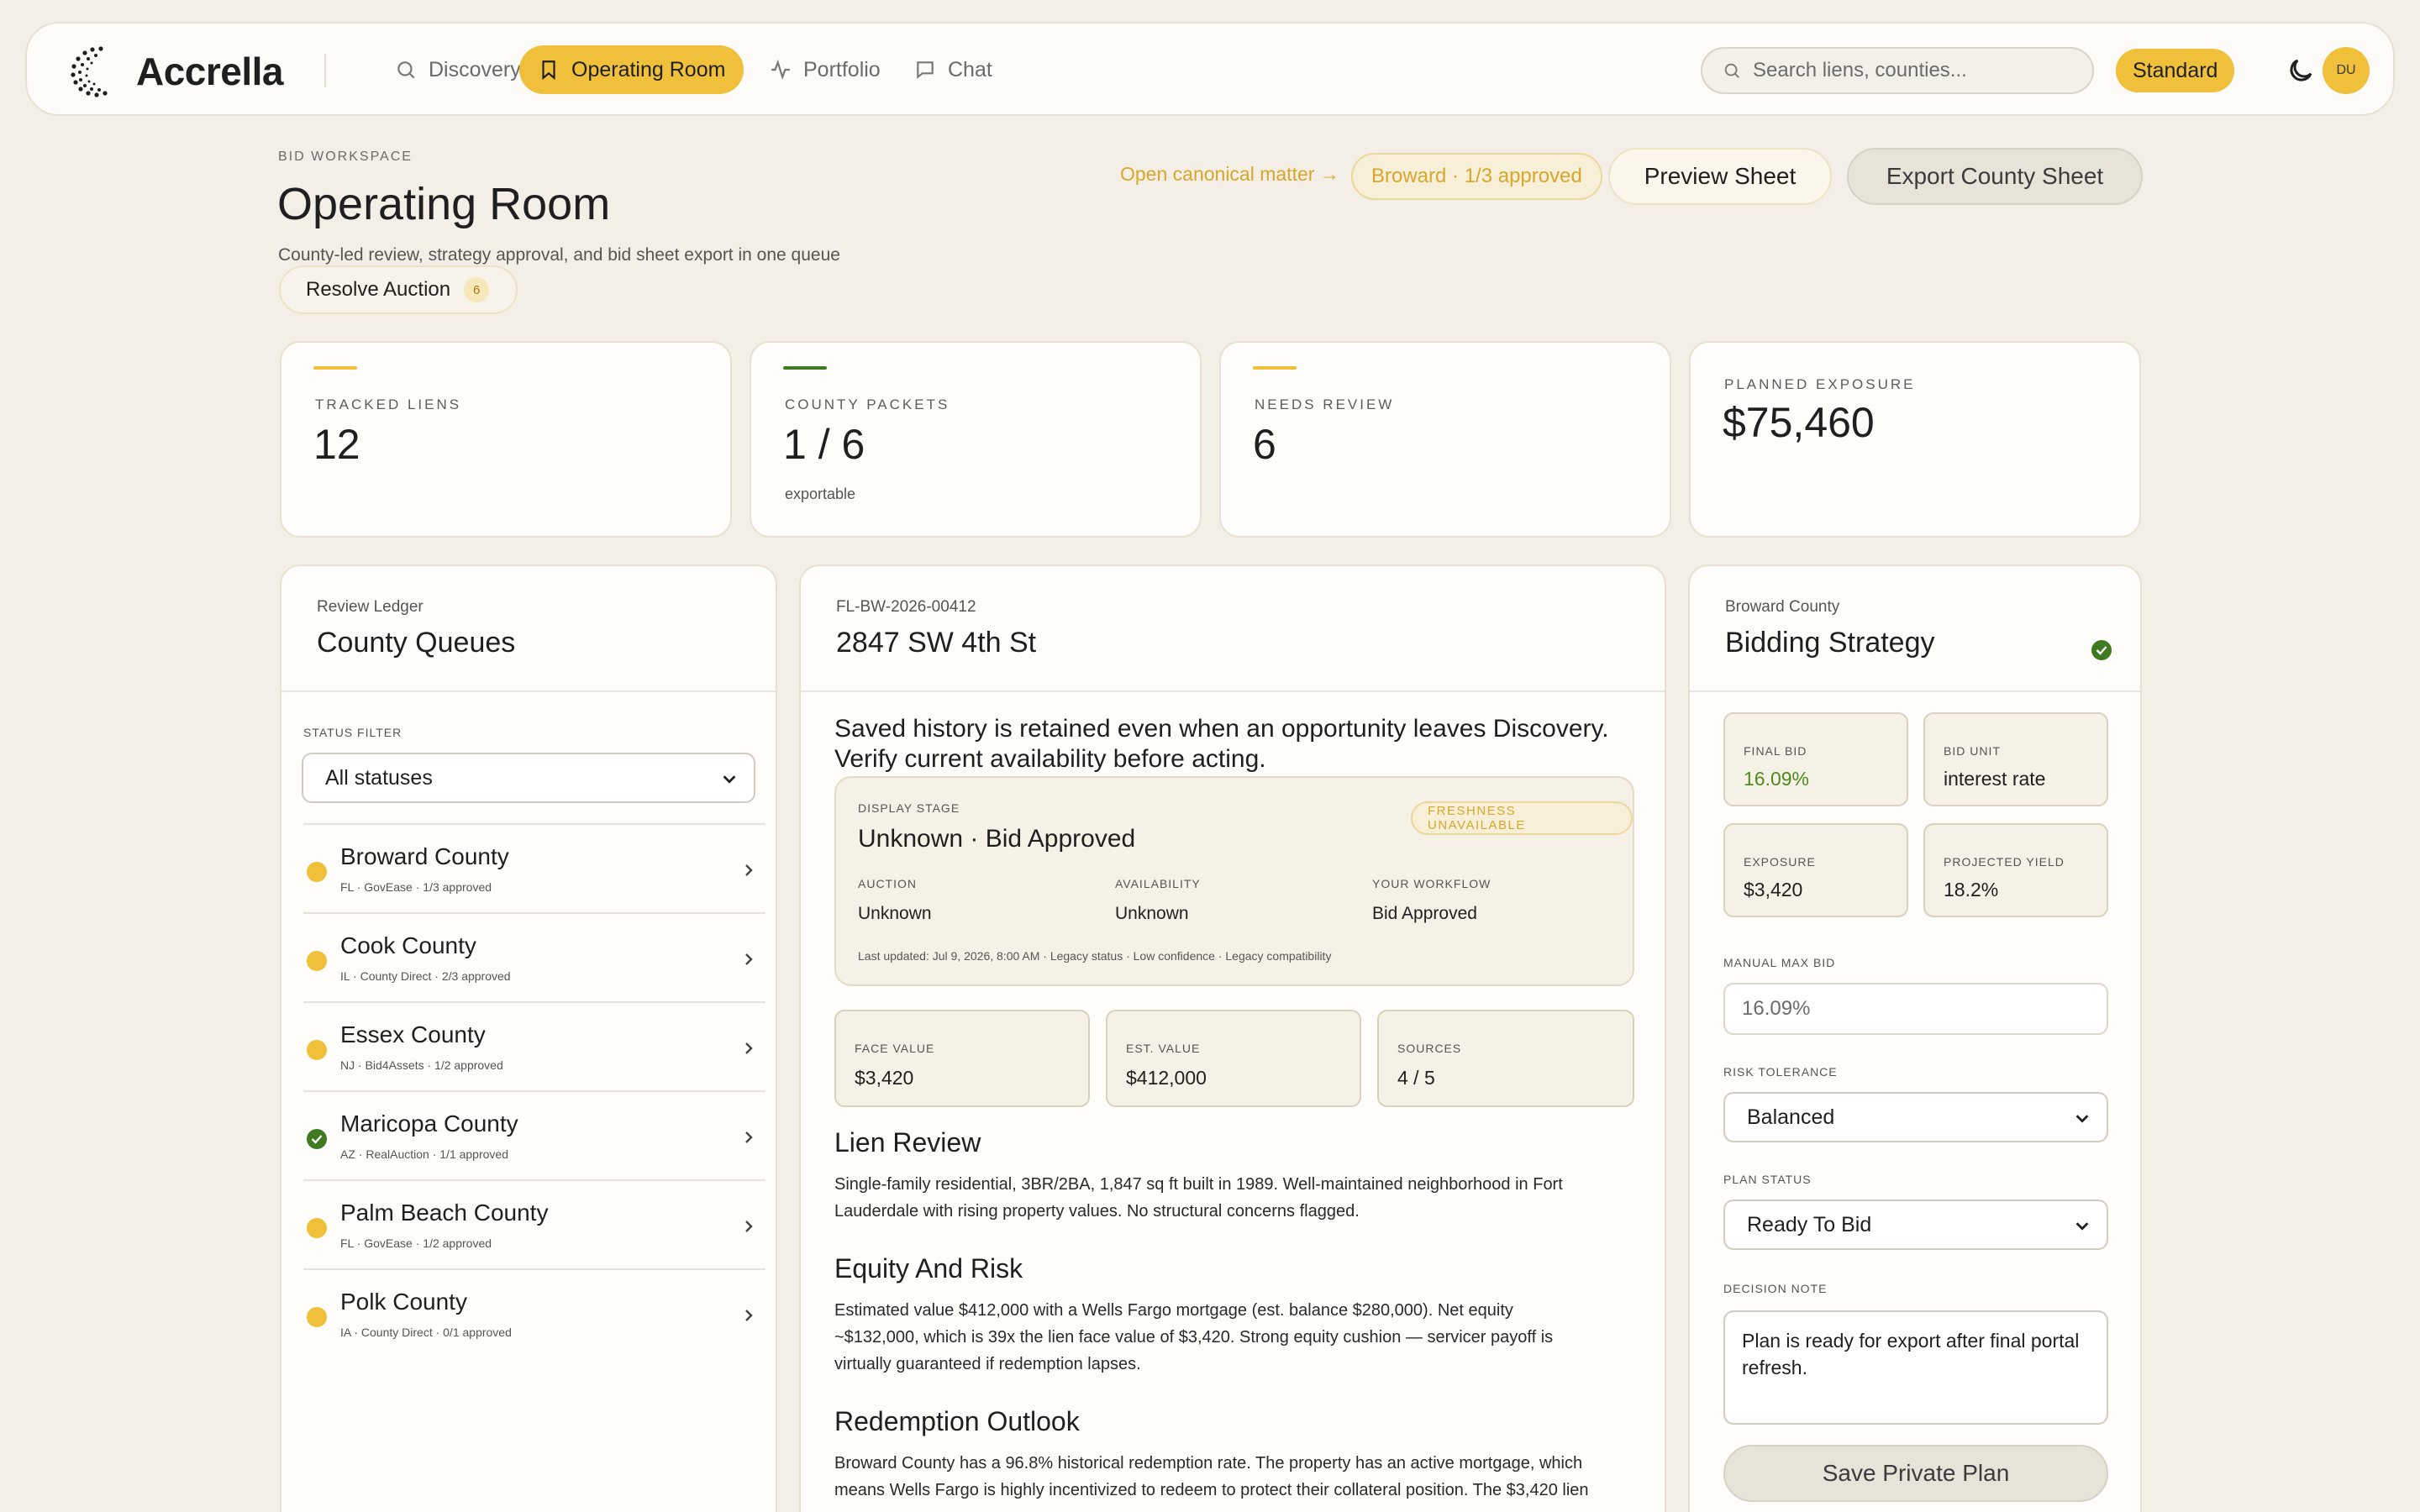 This screenshot has width=2420, height=1512. Describe the element at coordinates (926, 70) in the screenshot. I see `chat-icon` at that location.